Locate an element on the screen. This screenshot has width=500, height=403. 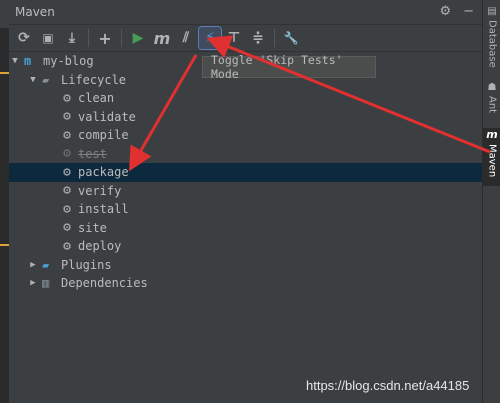
database-icon: ▤ is located at coordinates (492, 11).